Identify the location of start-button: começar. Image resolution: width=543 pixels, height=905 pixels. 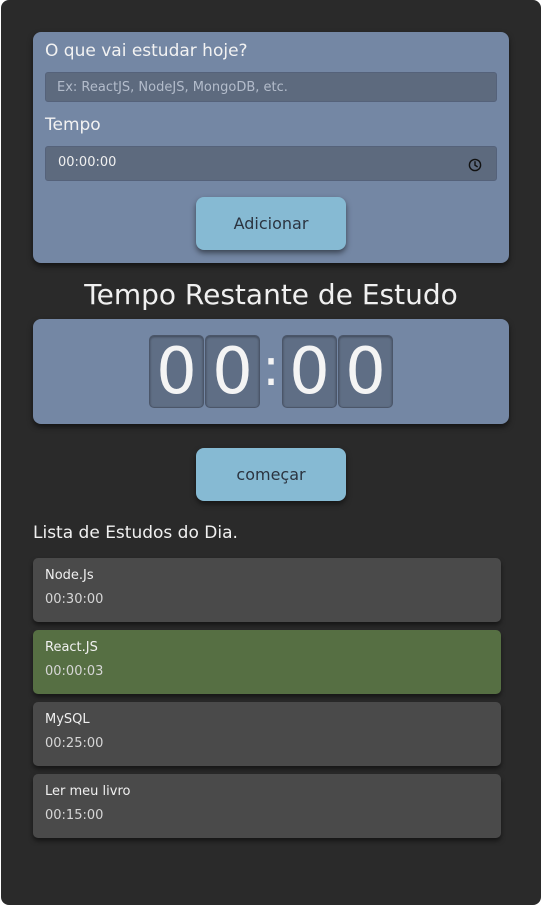
(271, 474).